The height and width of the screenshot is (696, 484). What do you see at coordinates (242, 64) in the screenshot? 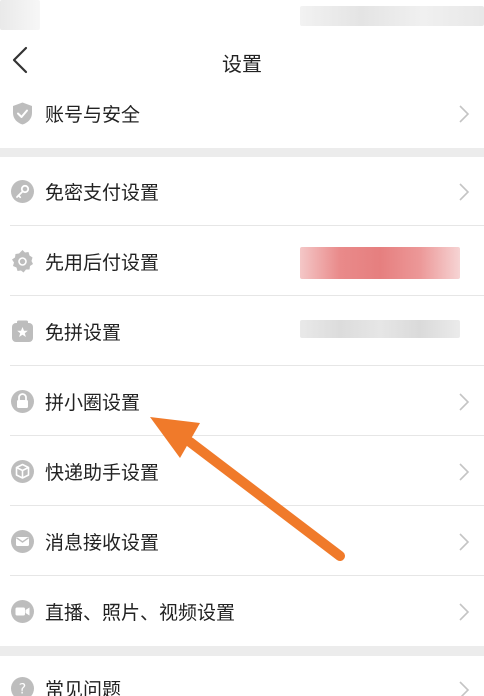
I see `page-title: 设置` at bounding box center [242, 64].